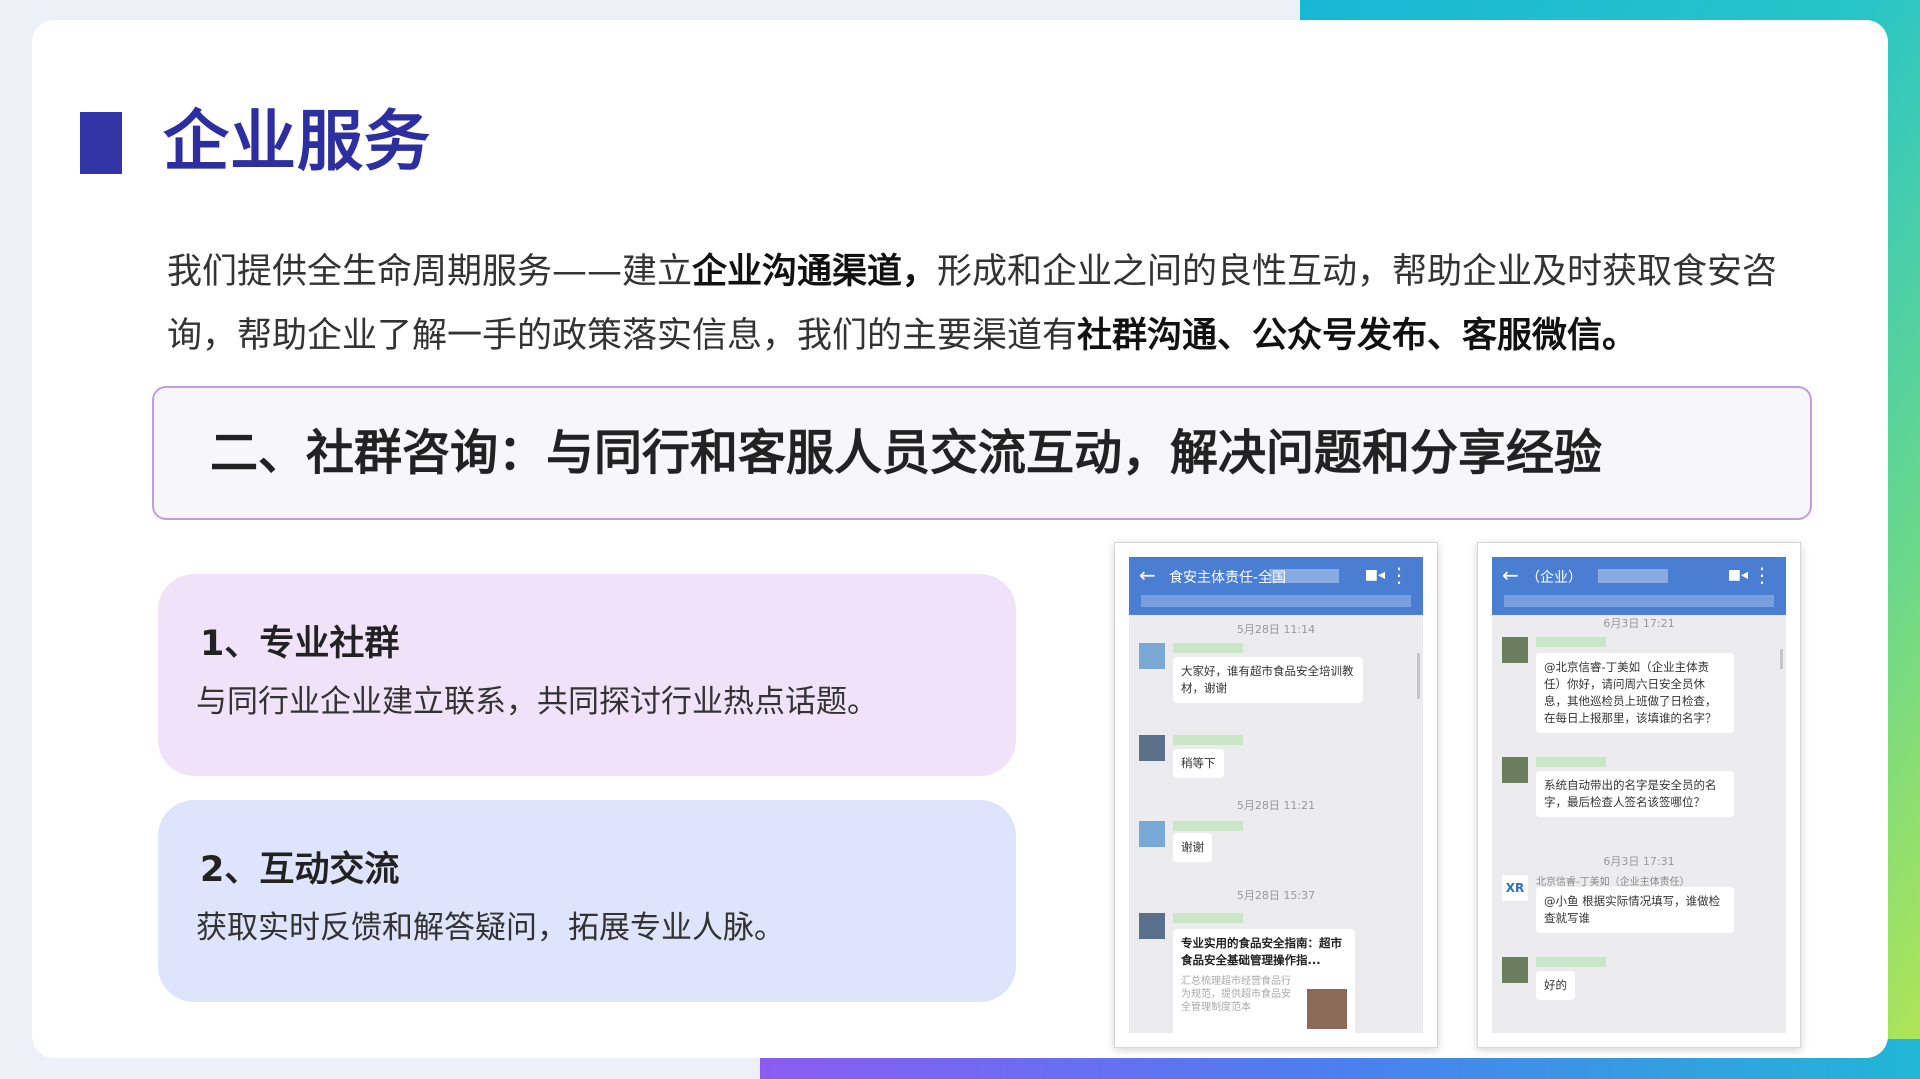 Image resolution: width=1920 pixels, height=1079 pixels. What do you see at coordinates (1639, 586) in the screenshot?
I see `chat-header: ← （企业） ■◂ ⋮` at bounding box center [1639, 586].